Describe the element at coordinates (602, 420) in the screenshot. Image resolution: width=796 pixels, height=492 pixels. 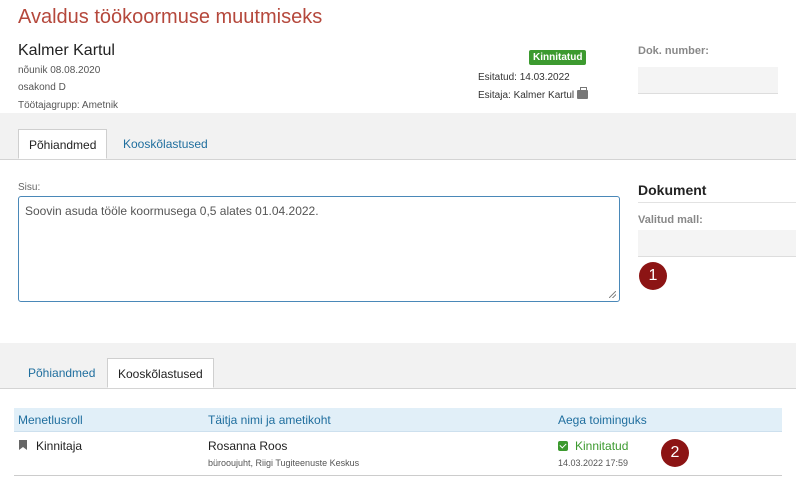
I see `header-time: Aega toiminguks` at that location.